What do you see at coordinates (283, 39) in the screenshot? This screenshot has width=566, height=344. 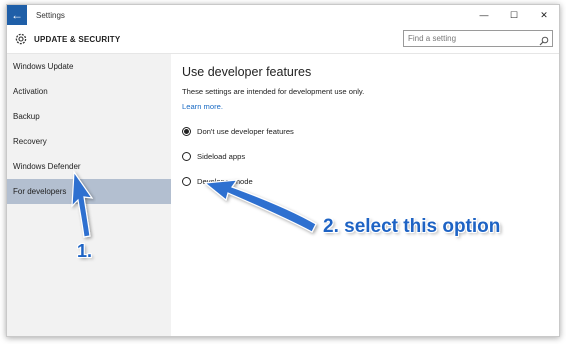 I see `page-header: UPDATE & SECURITY` at bounding box center [283, 39].